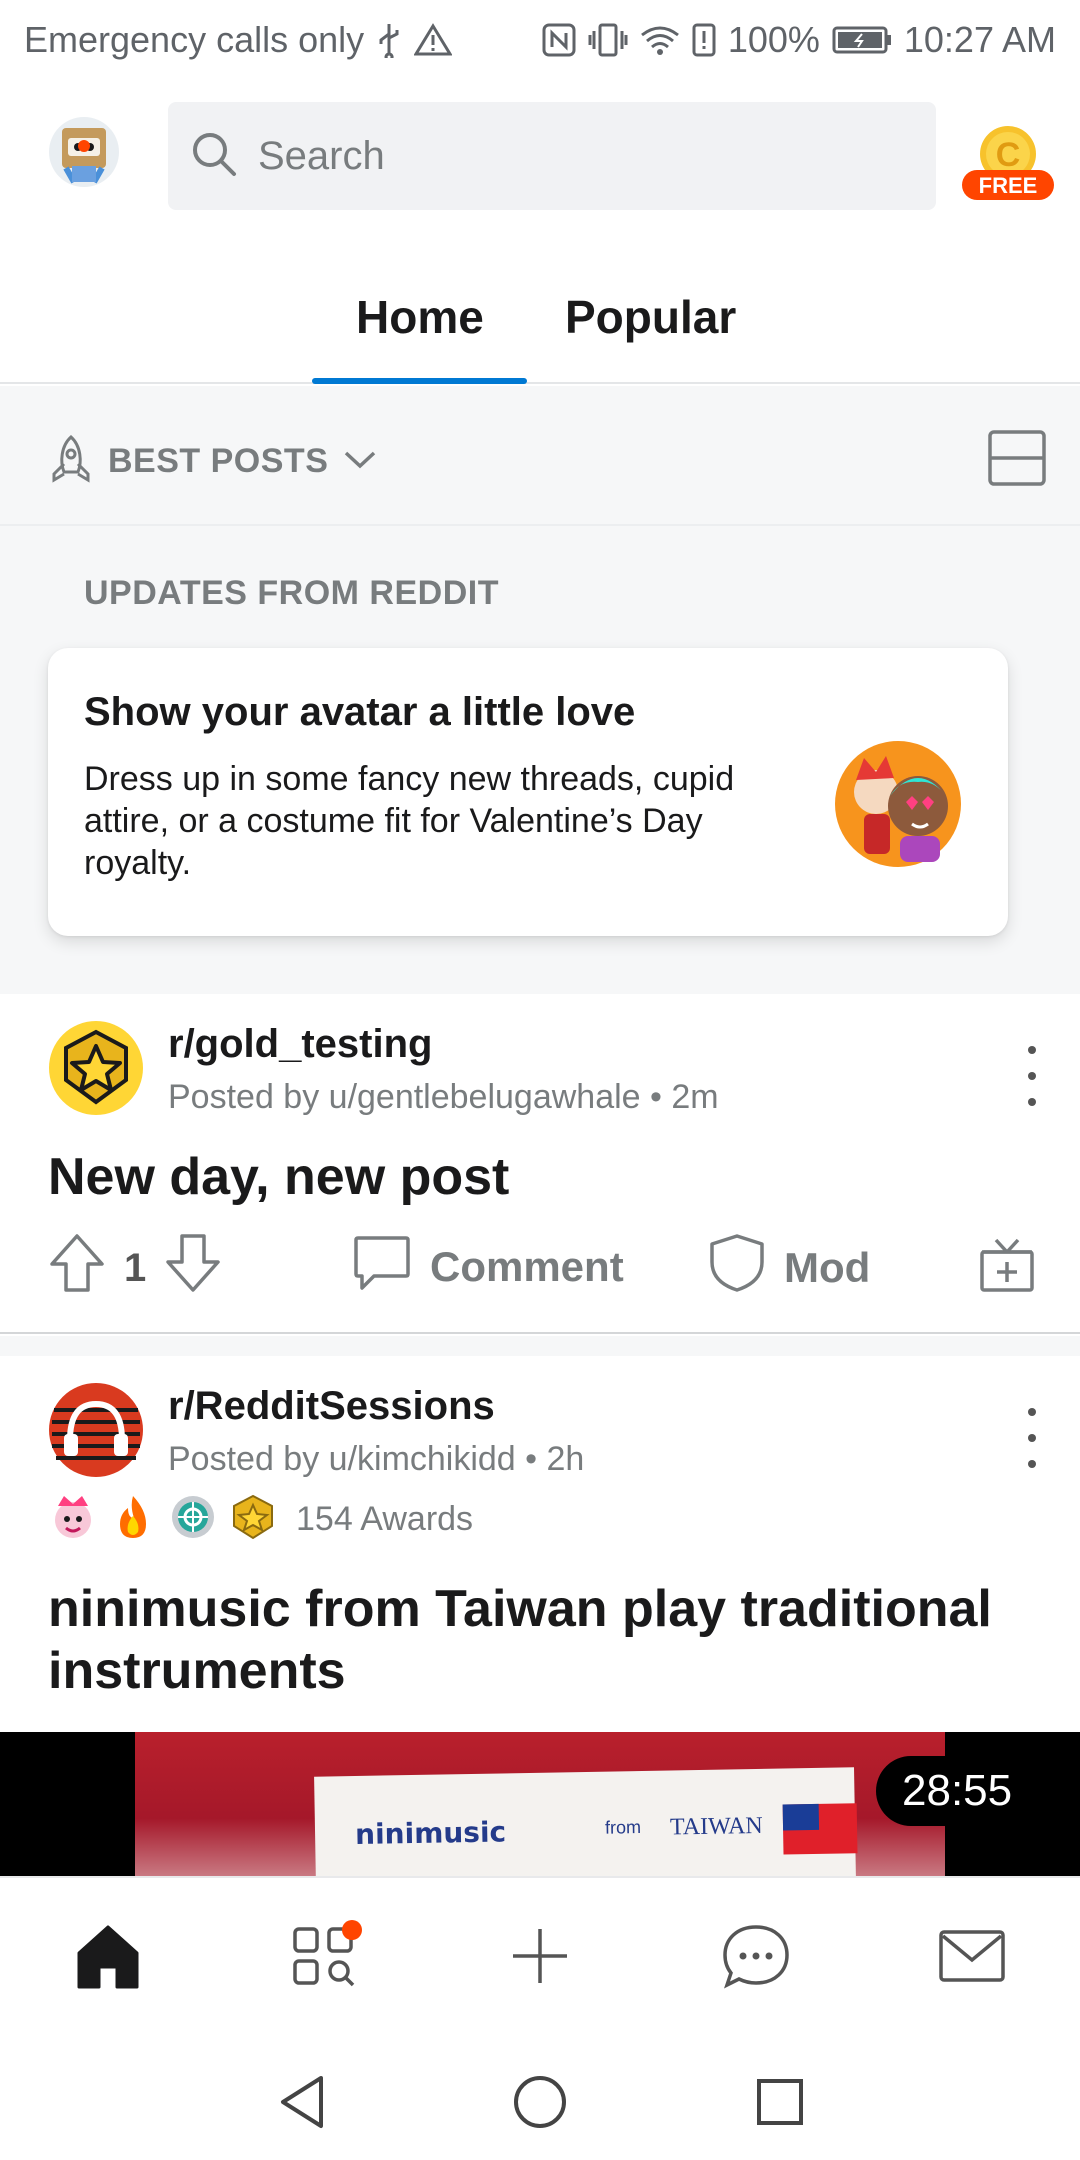 The image size is (1080, 2160). Describe the element at coordinates (623, 1827) in the screenshot. I see `banner-from: from` at that location.